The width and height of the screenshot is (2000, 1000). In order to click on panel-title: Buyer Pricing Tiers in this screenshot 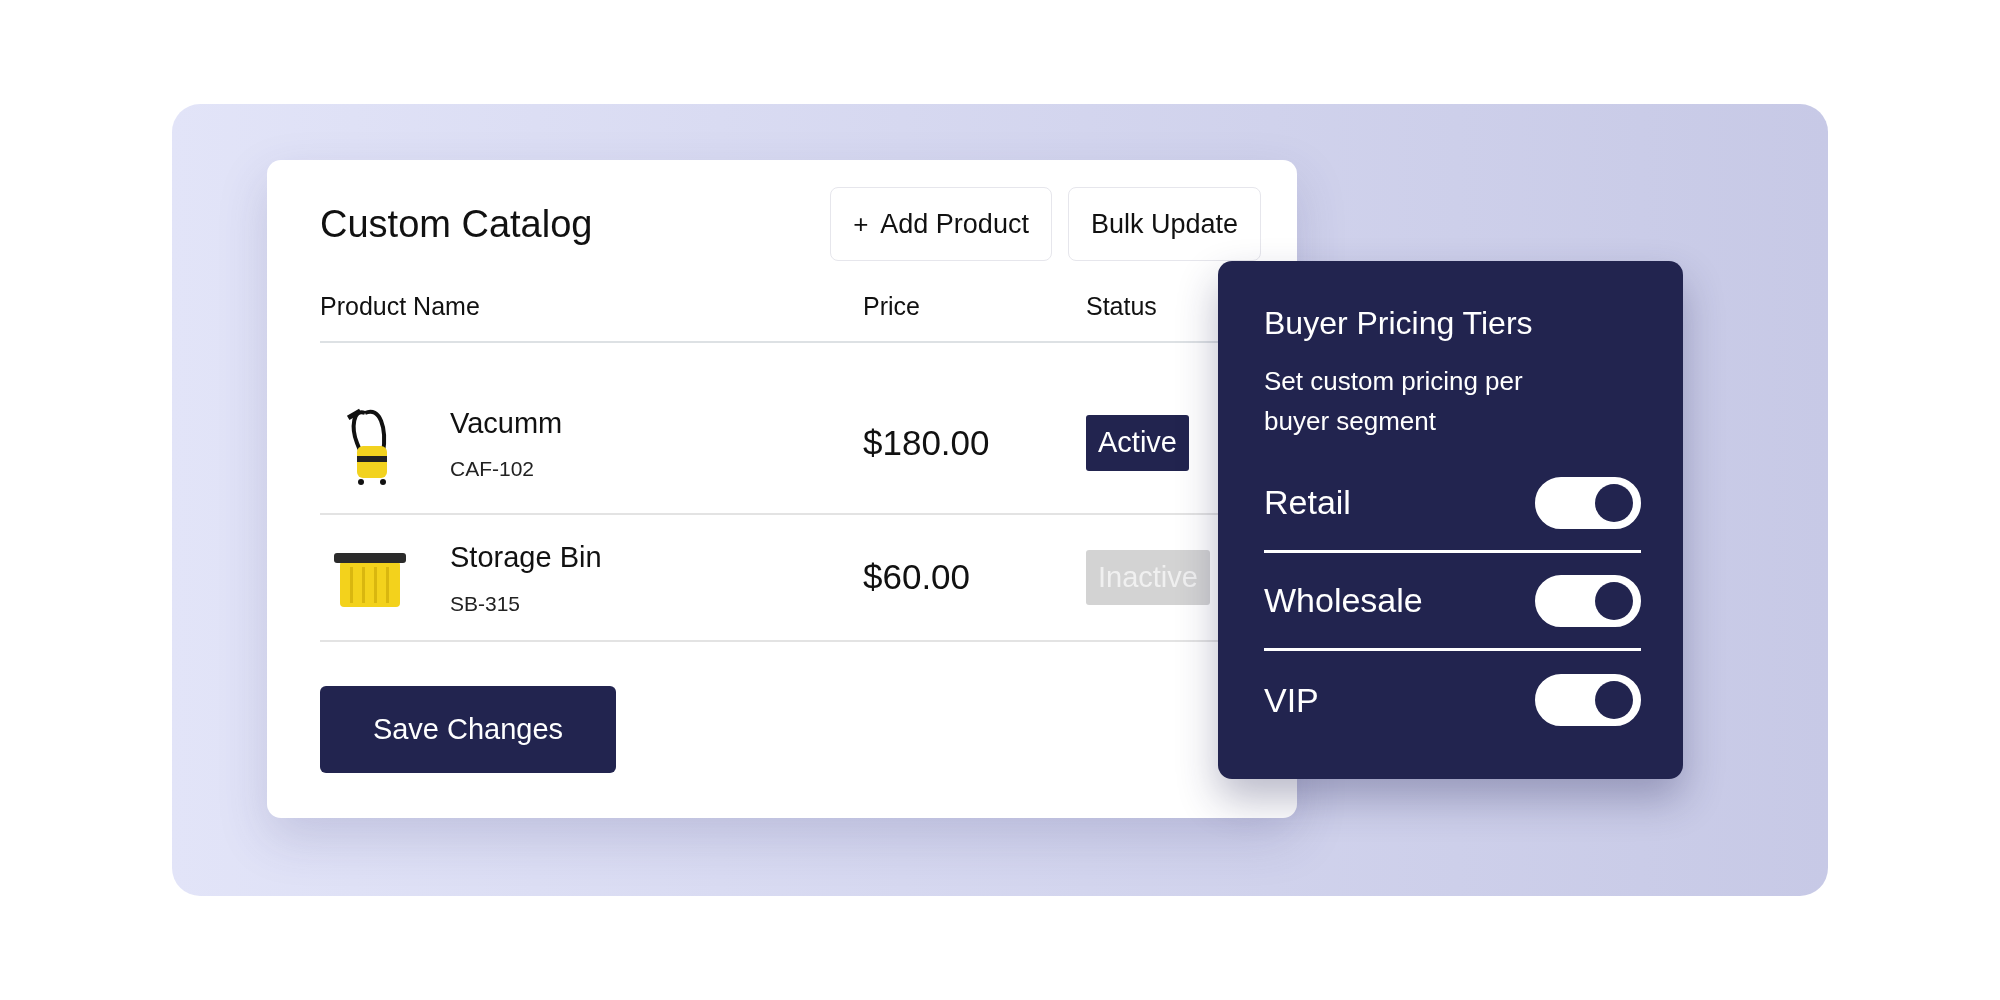, I will do `click(1399, 323)`.